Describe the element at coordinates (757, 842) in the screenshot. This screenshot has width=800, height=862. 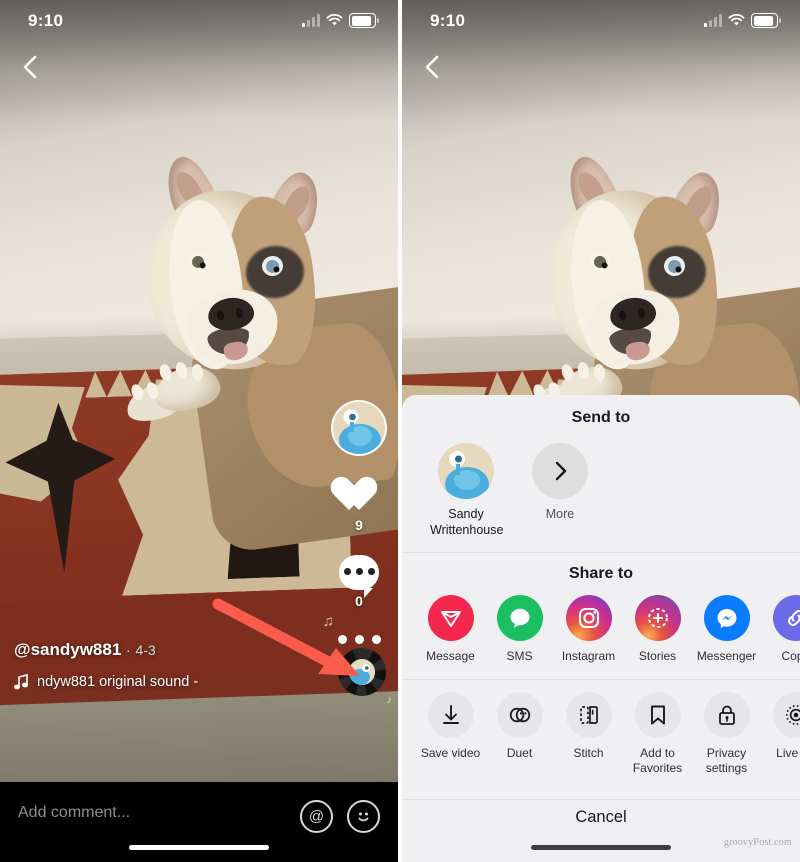
I see `watermark: groovyPost.com` at that location.